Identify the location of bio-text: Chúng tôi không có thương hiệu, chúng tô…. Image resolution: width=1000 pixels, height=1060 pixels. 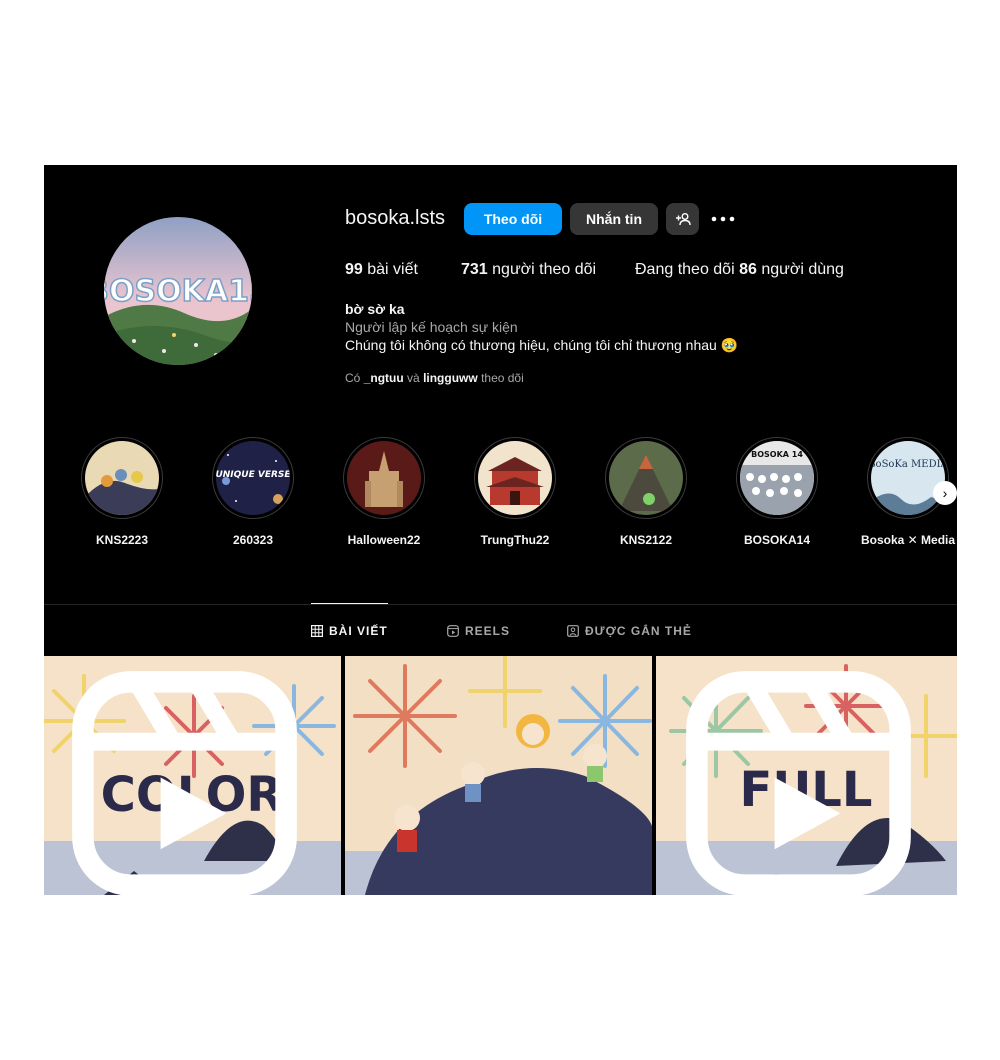
(542, 345).